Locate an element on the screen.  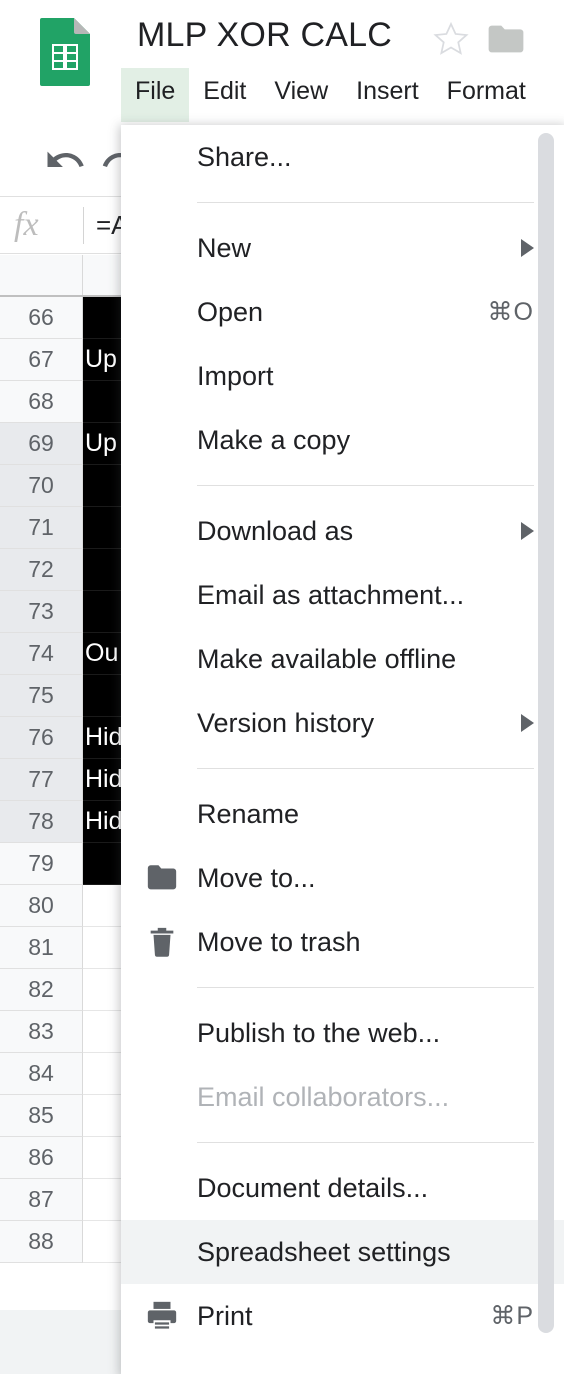
grid-row: 72 is located at coordinates (60, 570).